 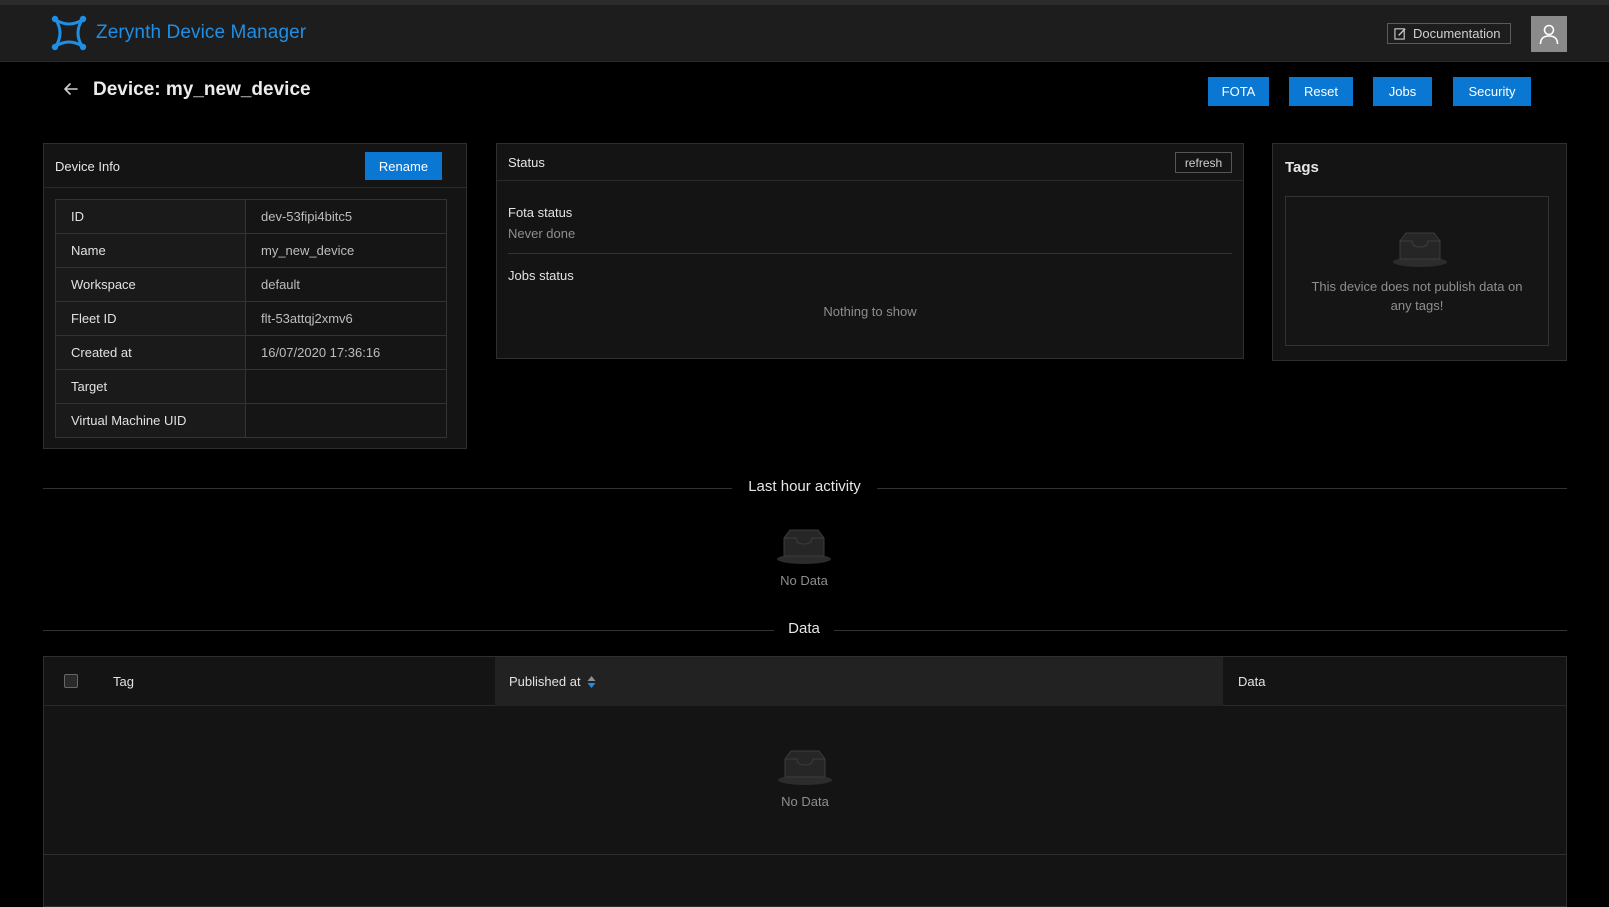 What do you see at coordinates (804, 628) in the screenshot?
I see `data-section-title: Data` at bounding box center [804, 628].